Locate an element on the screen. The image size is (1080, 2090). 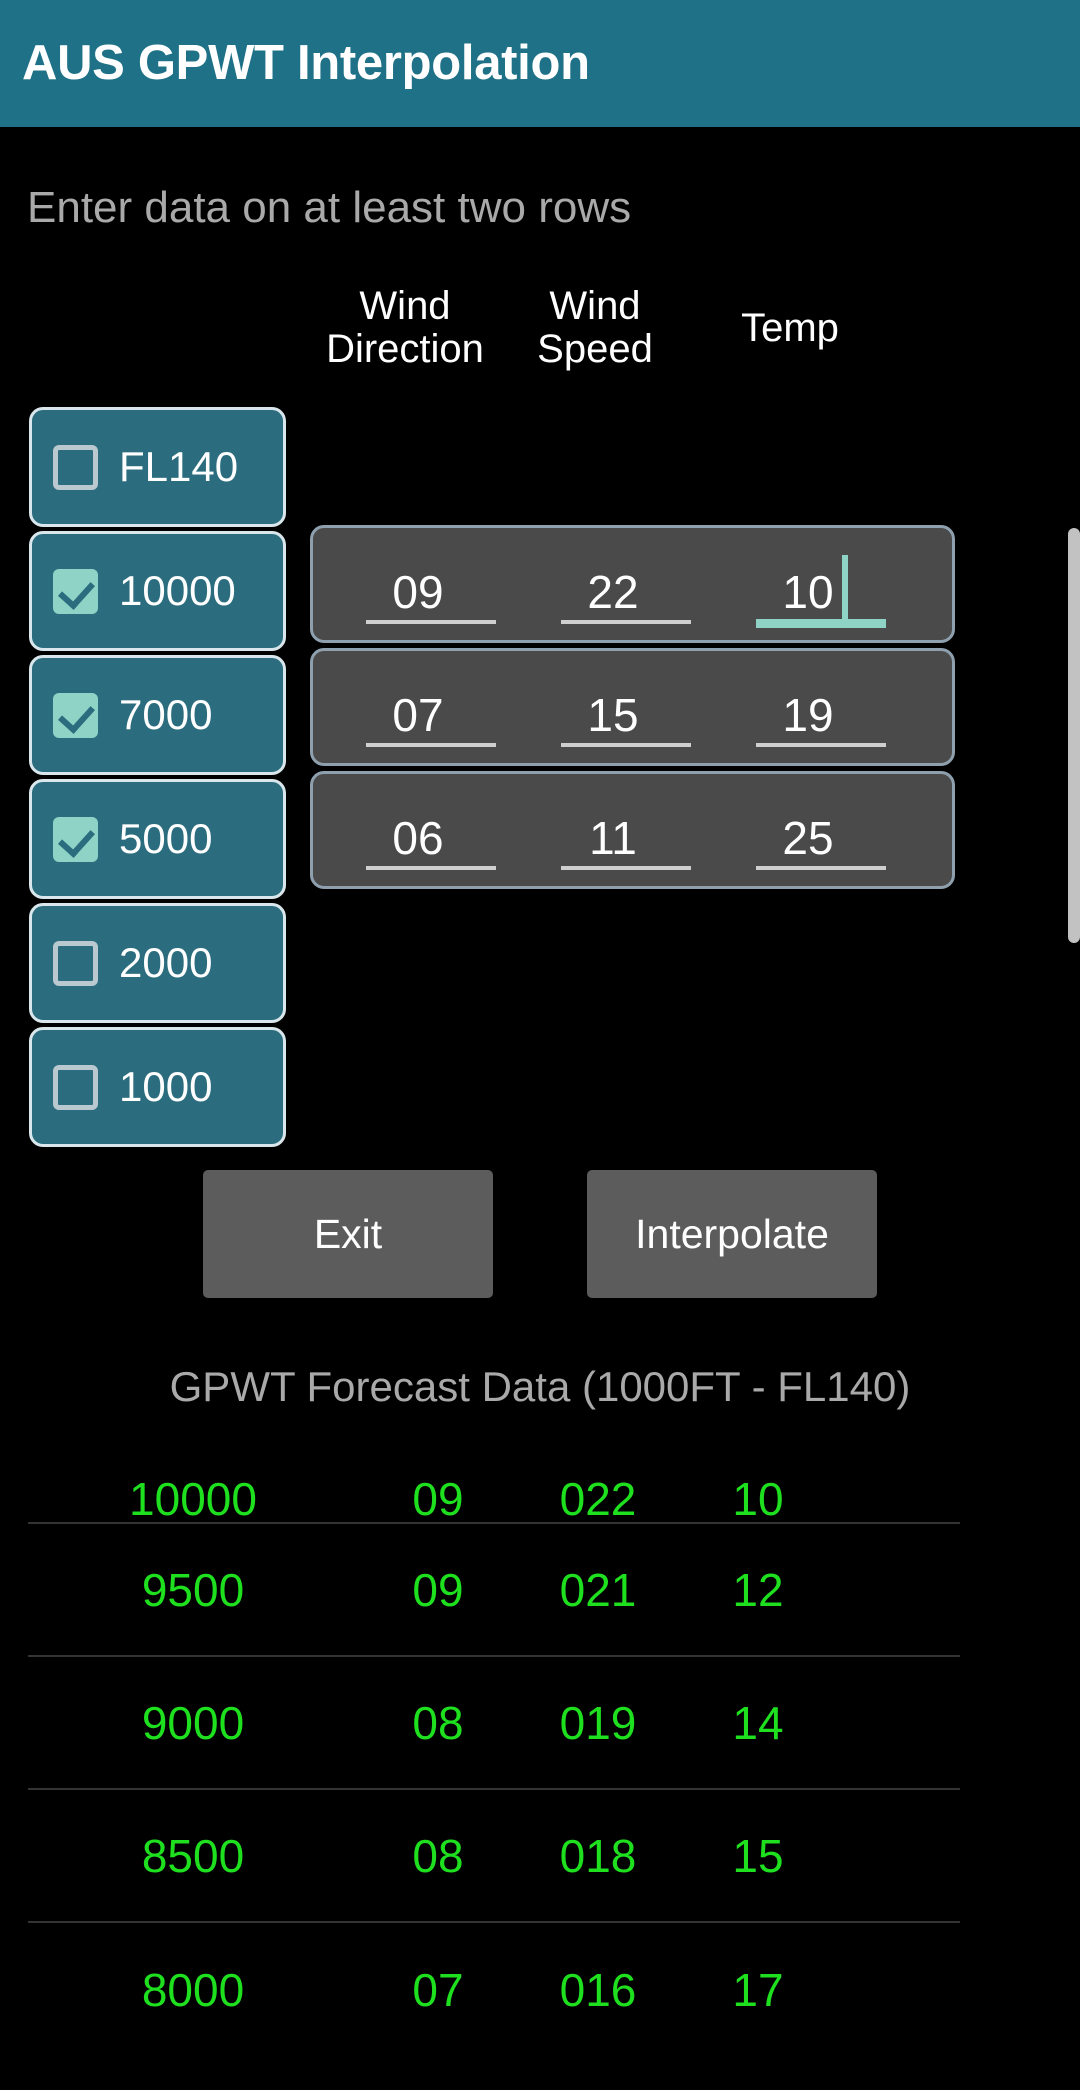
altitude-label: 2000 is located at coordinates (166, 962).